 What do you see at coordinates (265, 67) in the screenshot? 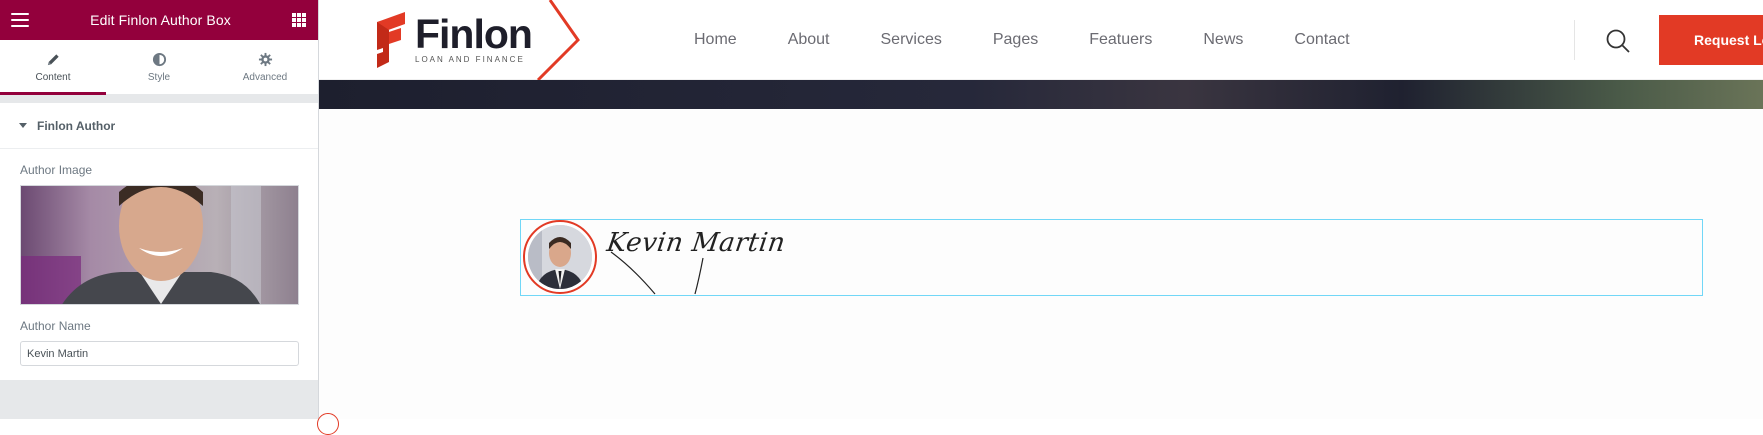
I see `tab-advanced: Advanced` at bounding box center [265, 67].